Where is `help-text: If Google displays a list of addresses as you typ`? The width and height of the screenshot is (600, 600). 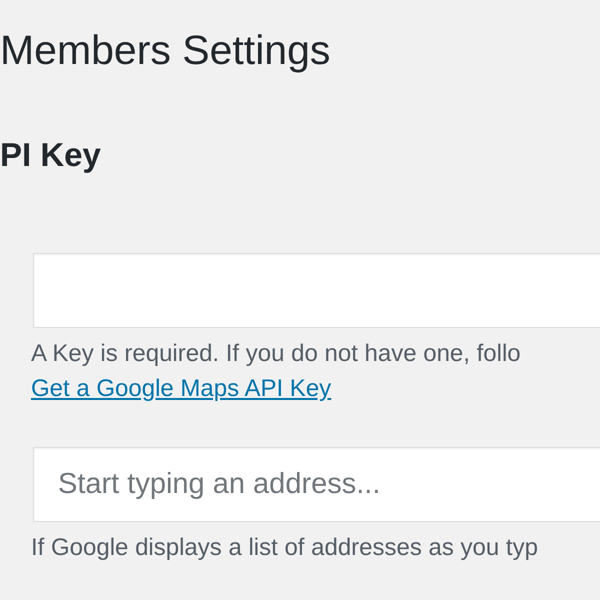
help-text: If Google displays a list of addresses as you typ is located at coordinates (285, 548).